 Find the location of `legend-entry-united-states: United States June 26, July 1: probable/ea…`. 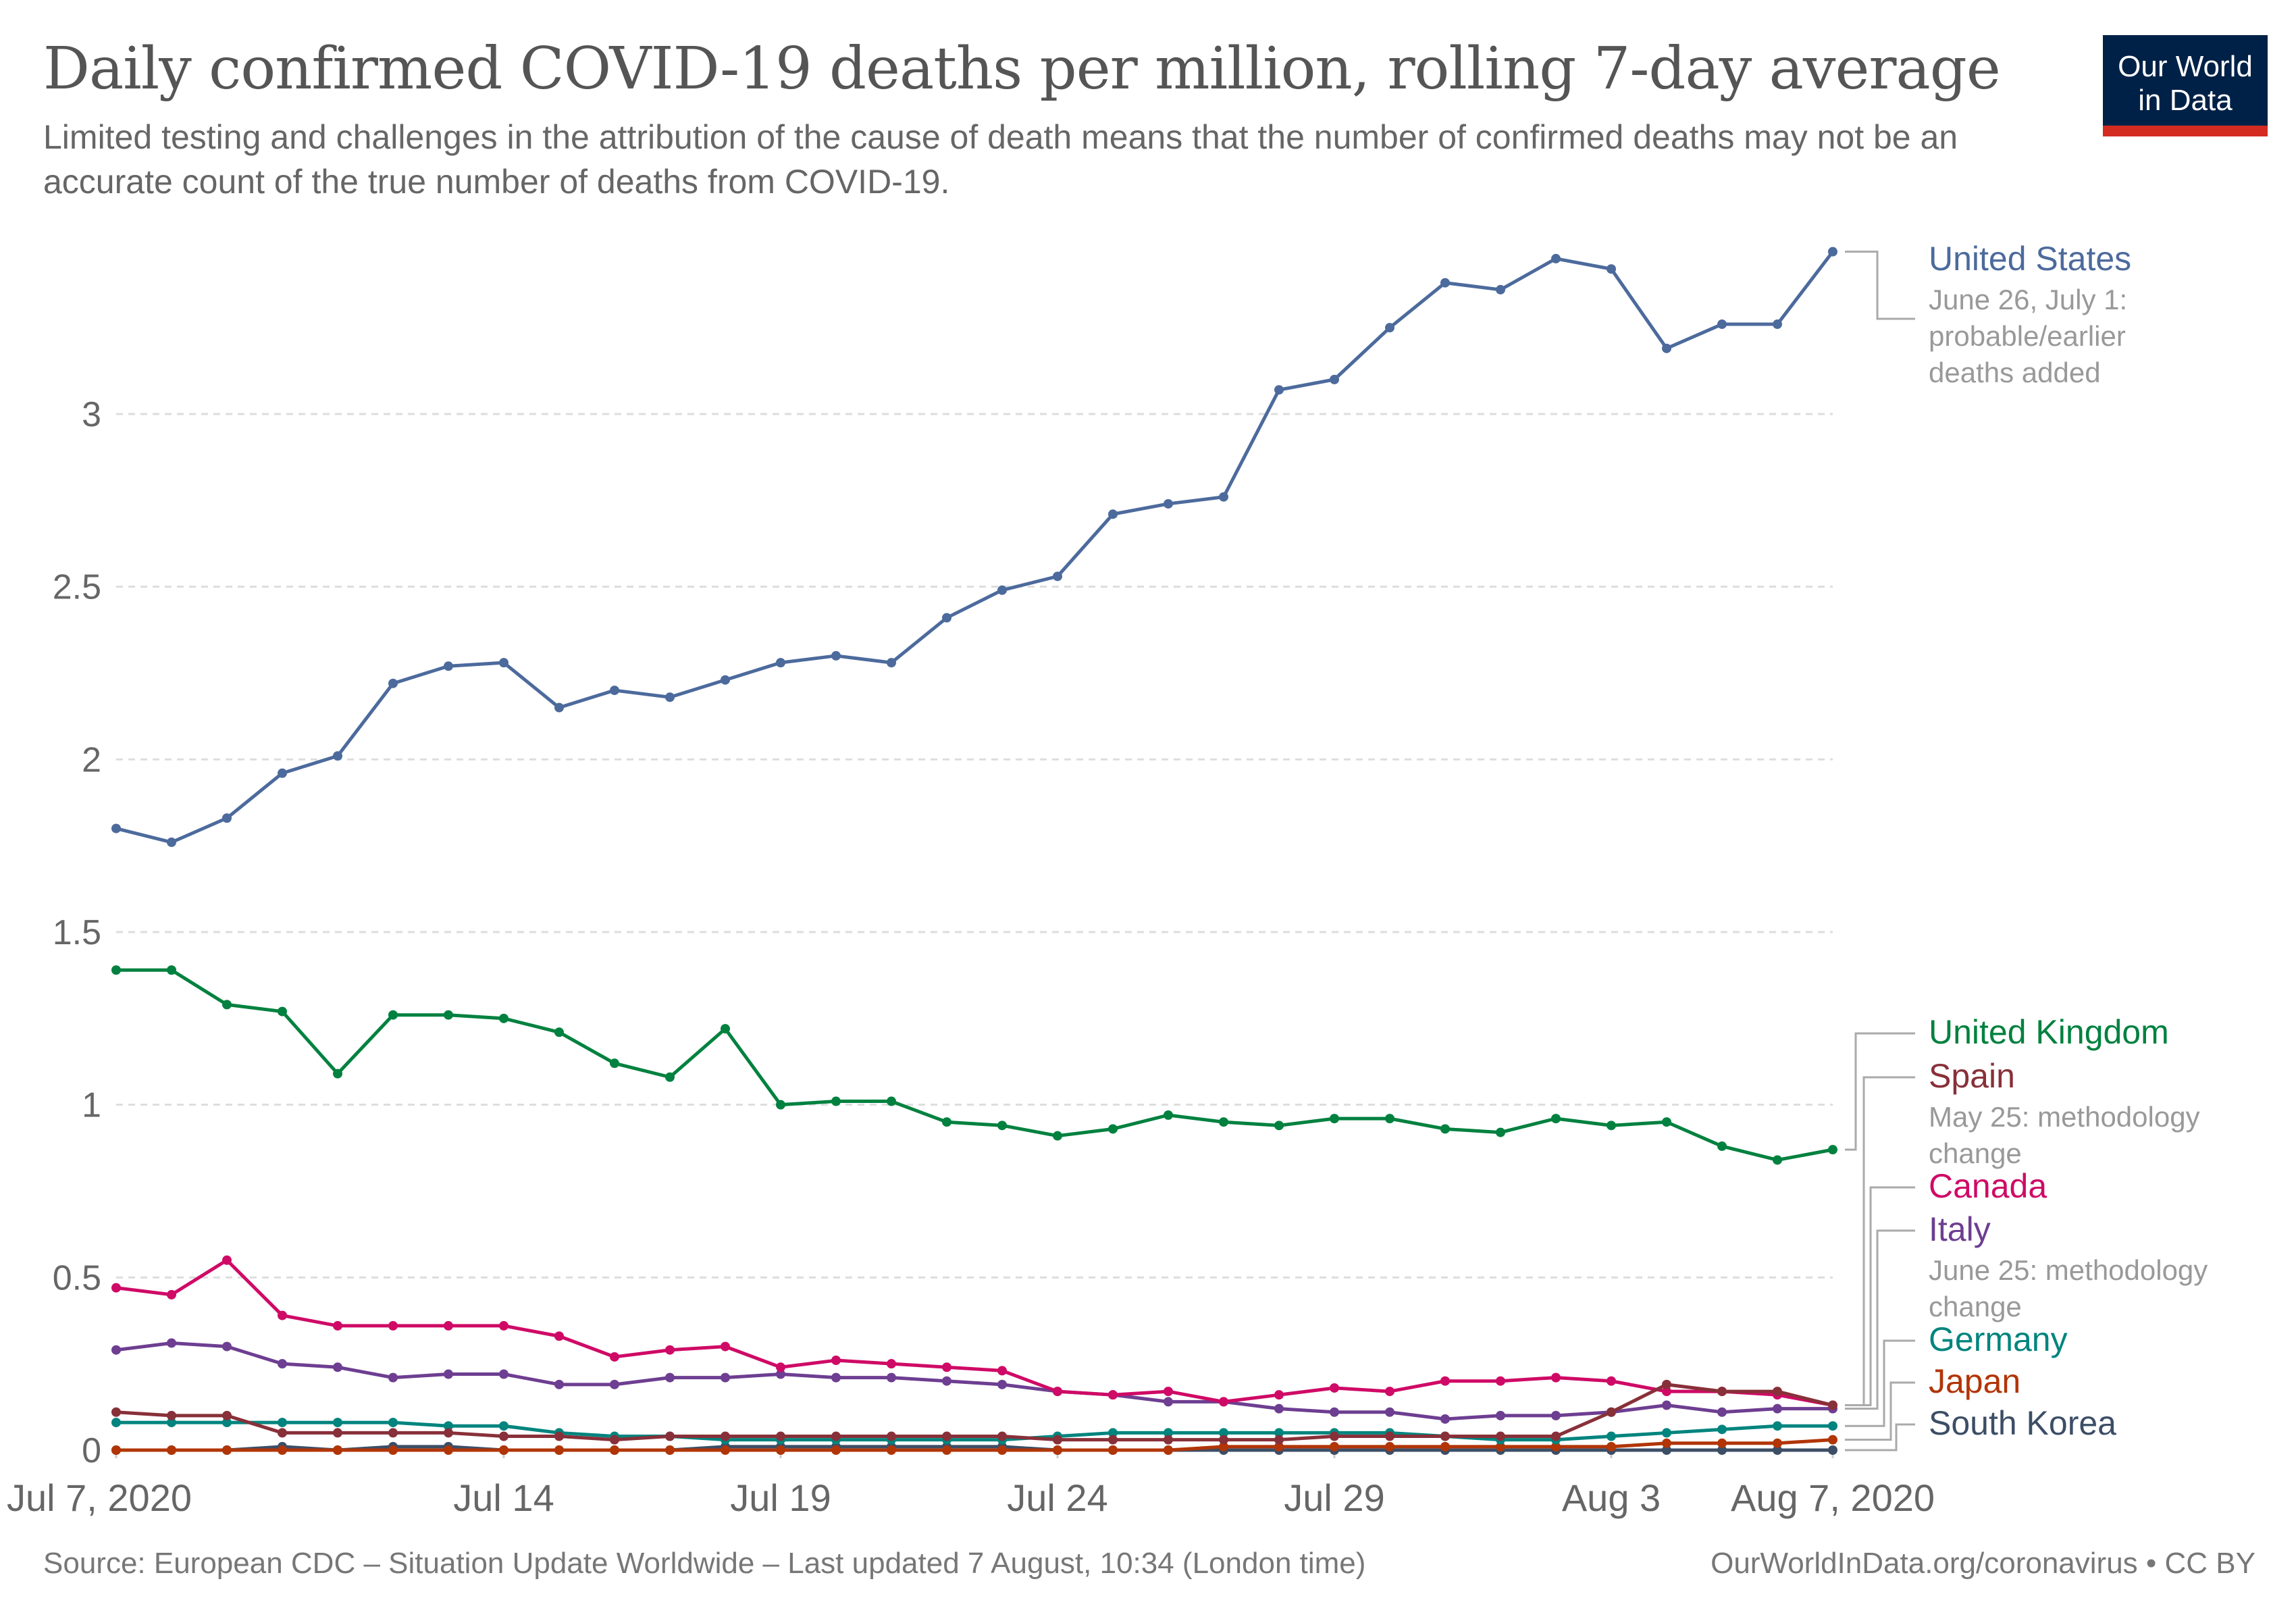

legend-entry-united-states: United States June 26, July 1: probable/ea… is located at coordinates (1988, 314).